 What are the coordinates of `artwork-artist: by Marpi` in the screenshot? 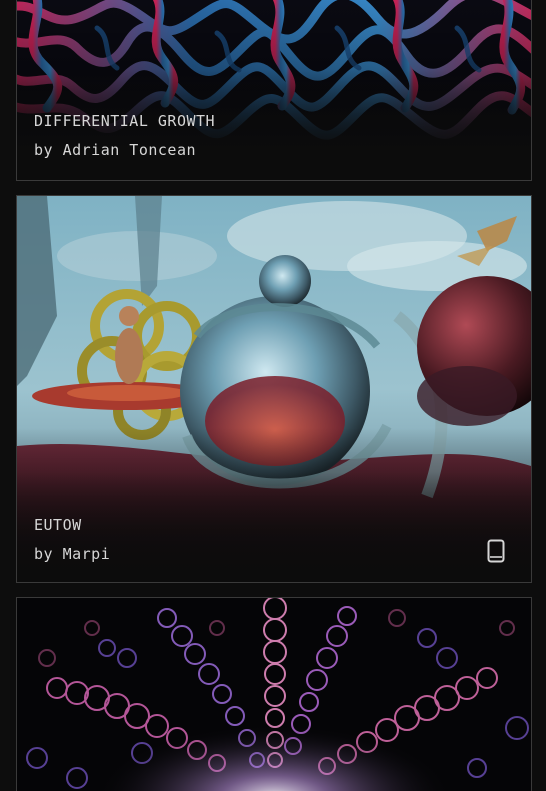 It's located at (72, 554).